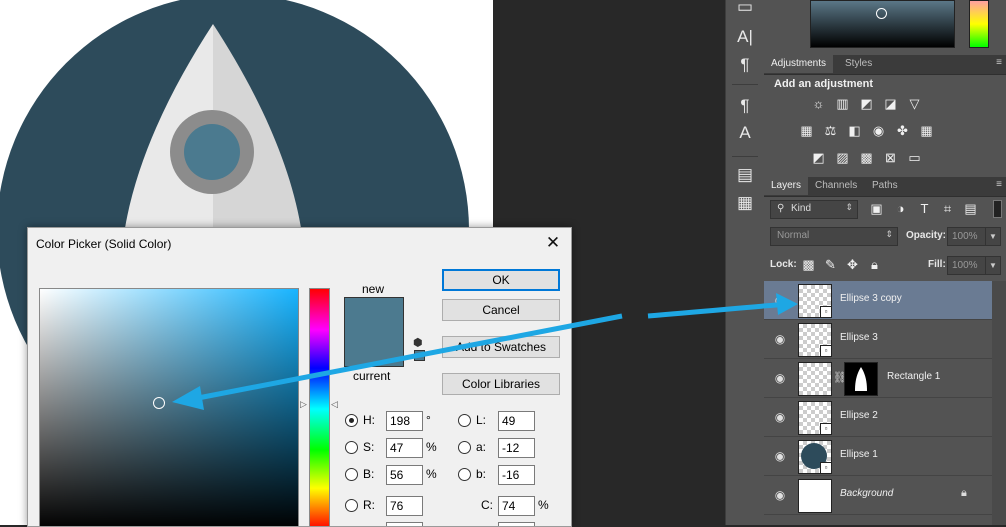 The height and width of the screenshot is (527, 1006). What do you see at coordinates (787, 304) in the screenshot?
I see `arrow-head-right` at bounding box center [787, 304].